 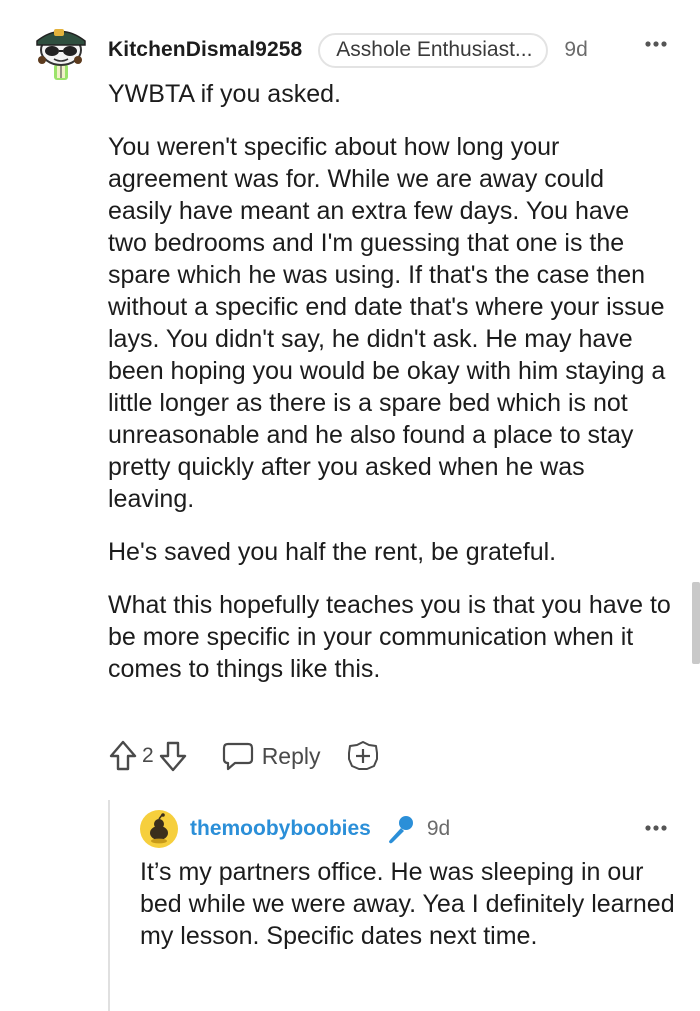 What do you see at coordinates (60, 52) in the screenshot?
I see `user-avatar` at bounding box center [60, 52].